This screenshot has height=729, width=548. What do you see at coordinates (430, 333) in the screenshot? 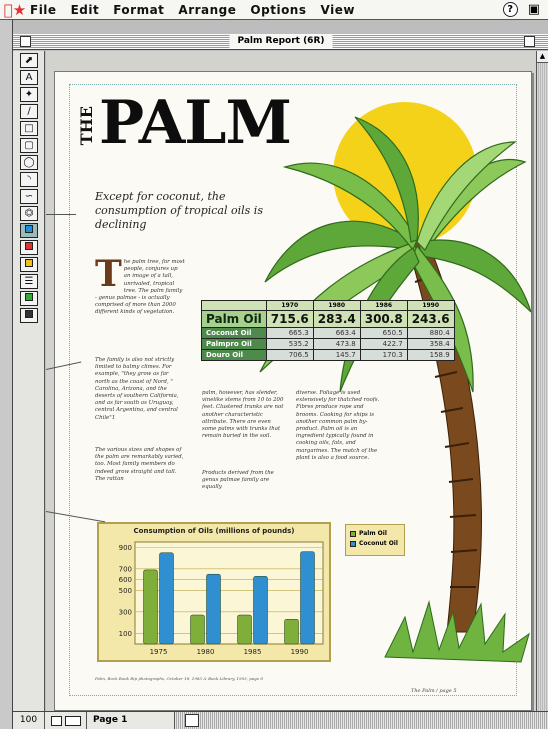
I see `table-cell: 880.4` at bounding box center [430, 333].